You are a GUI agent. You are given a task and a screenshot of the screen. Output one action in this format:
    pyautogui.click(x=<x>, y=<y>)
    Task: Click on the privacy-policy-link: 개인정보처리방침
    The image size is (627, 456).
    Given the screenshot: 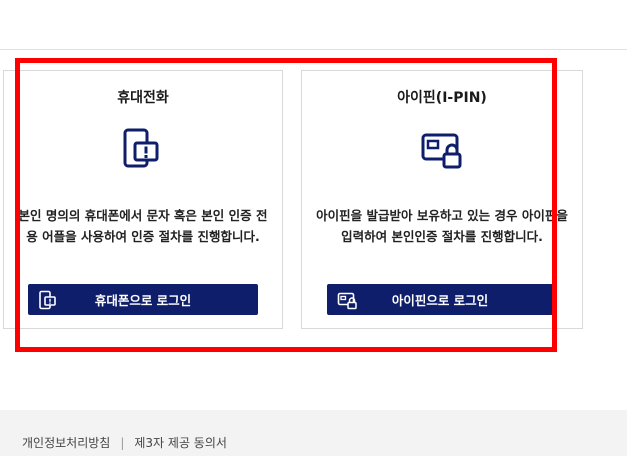 What is the action you would take?
    pyautogui.click(x=66, y=443)
    